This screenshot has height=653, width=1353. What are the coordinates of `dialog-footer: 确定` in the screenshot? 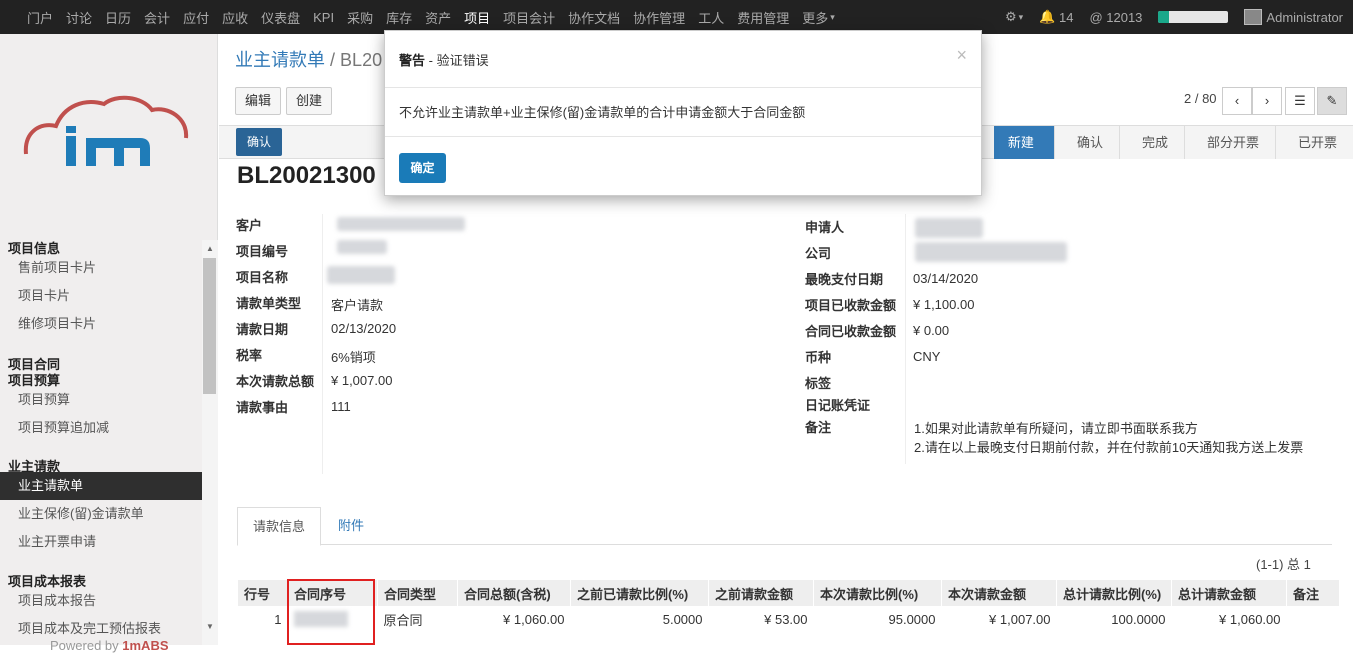 It's located at (683, 166).